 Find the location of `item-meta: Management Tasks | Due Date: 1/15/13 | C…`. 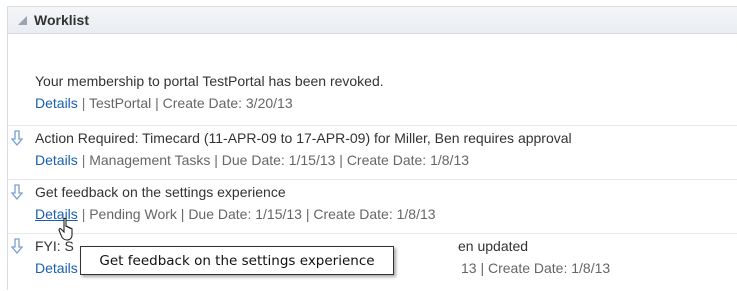

item-meta: Management Tasks | Due Date: 1/15/13 | C… is located at coordinates (279, 160).